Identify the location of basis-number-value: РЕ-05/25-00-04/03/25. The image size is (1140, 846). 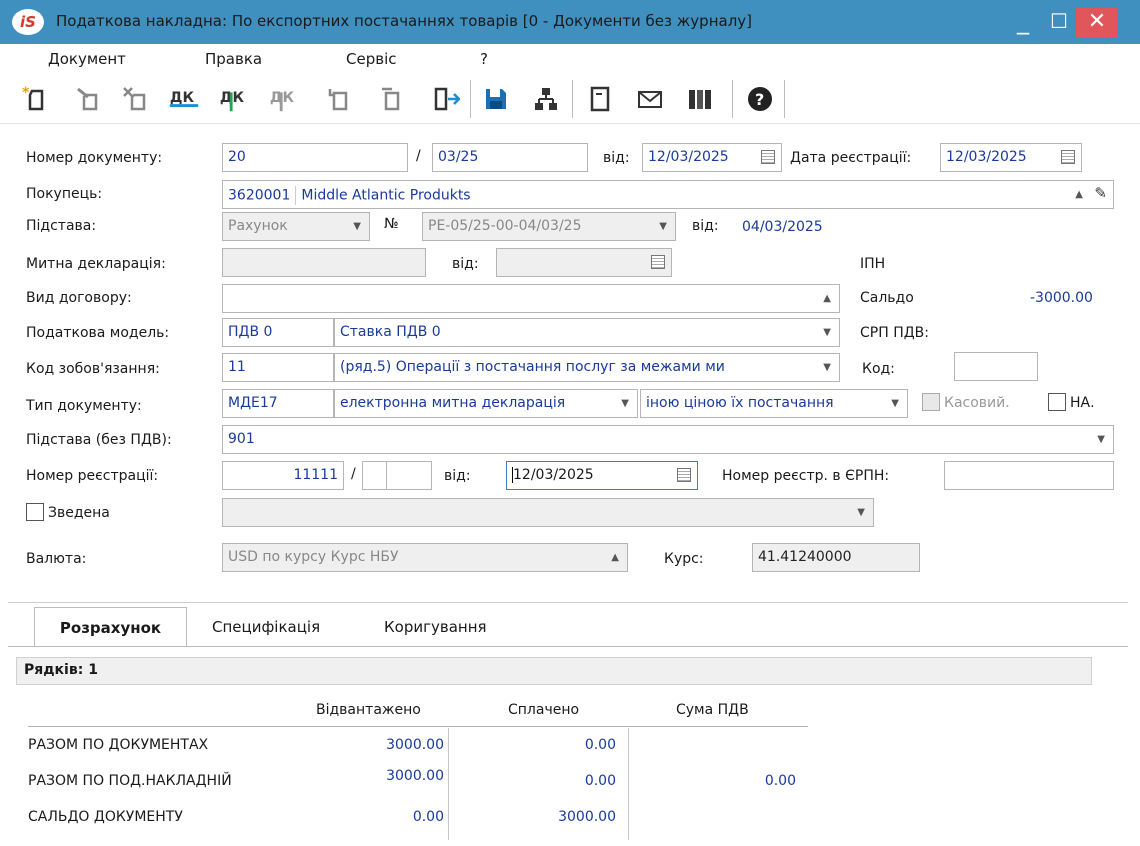
(505, 226).